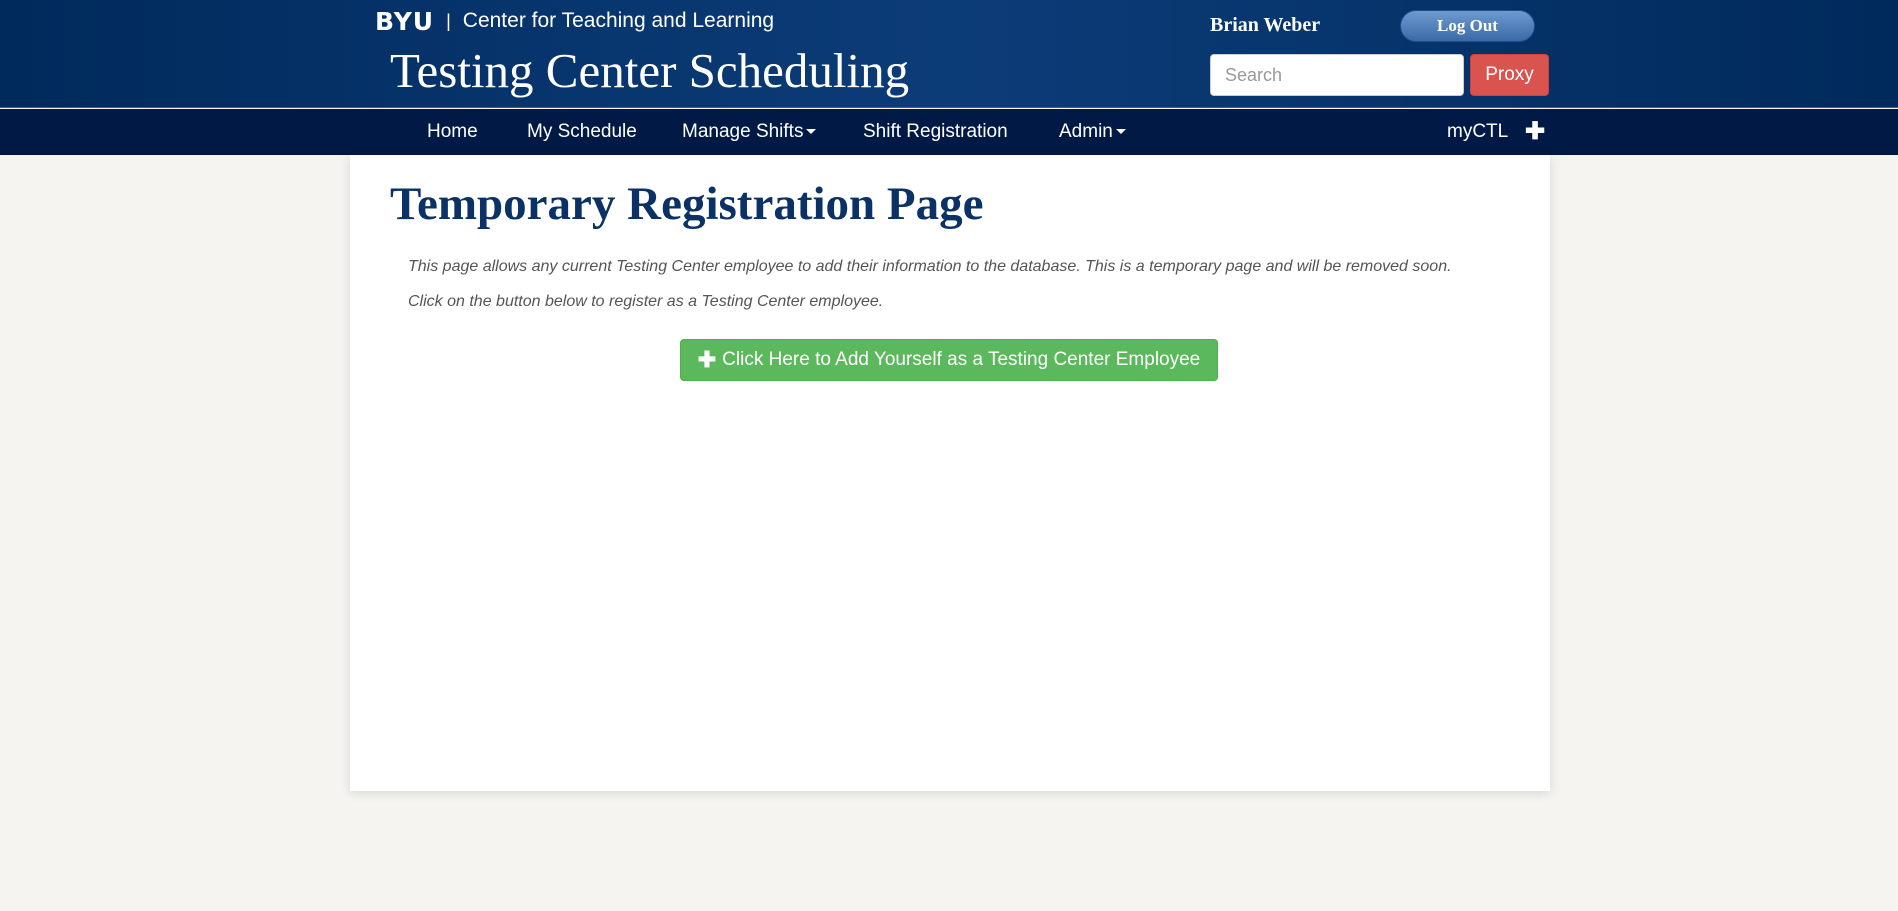 The image size is (1898, 911). I want to click on nav-item-manage-shifts: Manage Shifts, so click(749, 132).